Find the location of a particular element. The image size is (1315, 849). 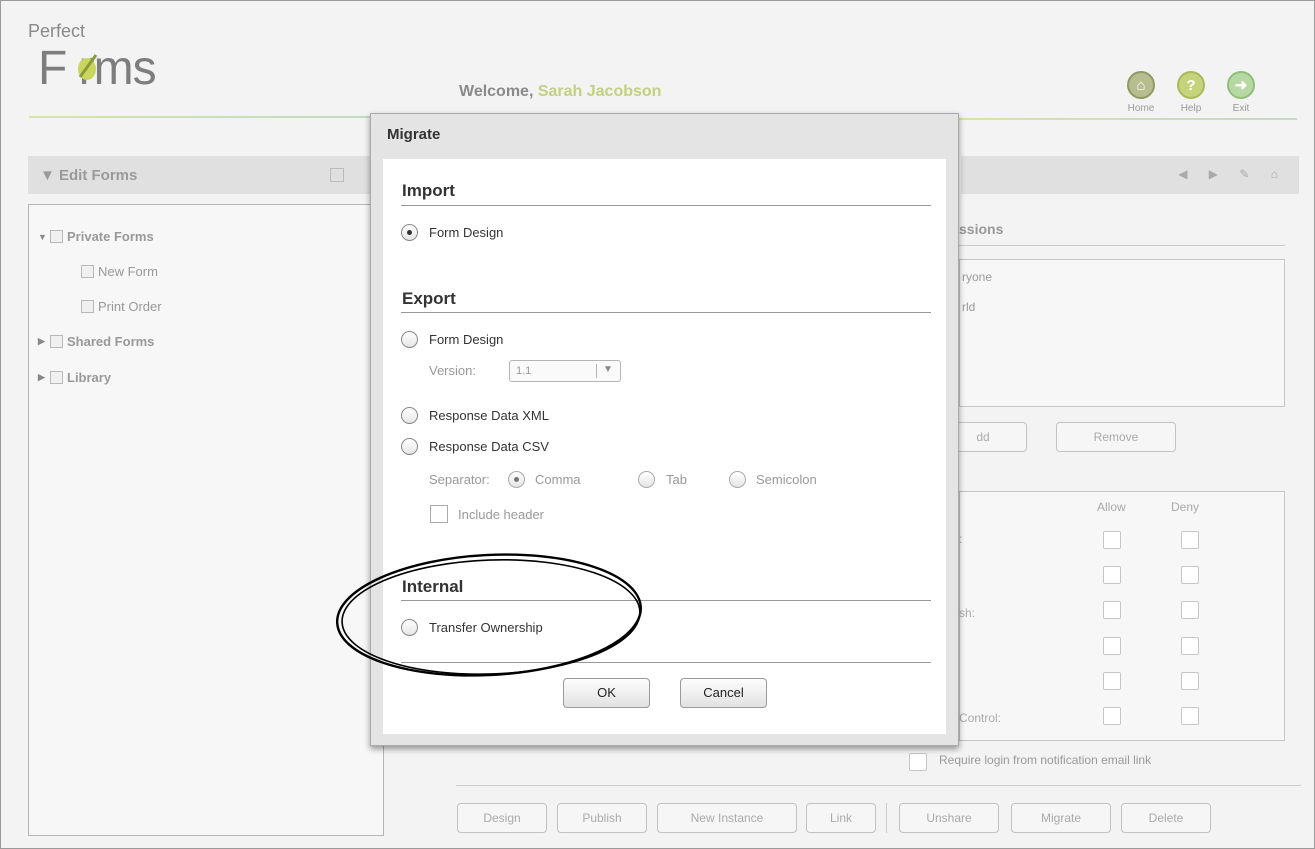

delete-button: Delete is located at coordinates (1166, 818).